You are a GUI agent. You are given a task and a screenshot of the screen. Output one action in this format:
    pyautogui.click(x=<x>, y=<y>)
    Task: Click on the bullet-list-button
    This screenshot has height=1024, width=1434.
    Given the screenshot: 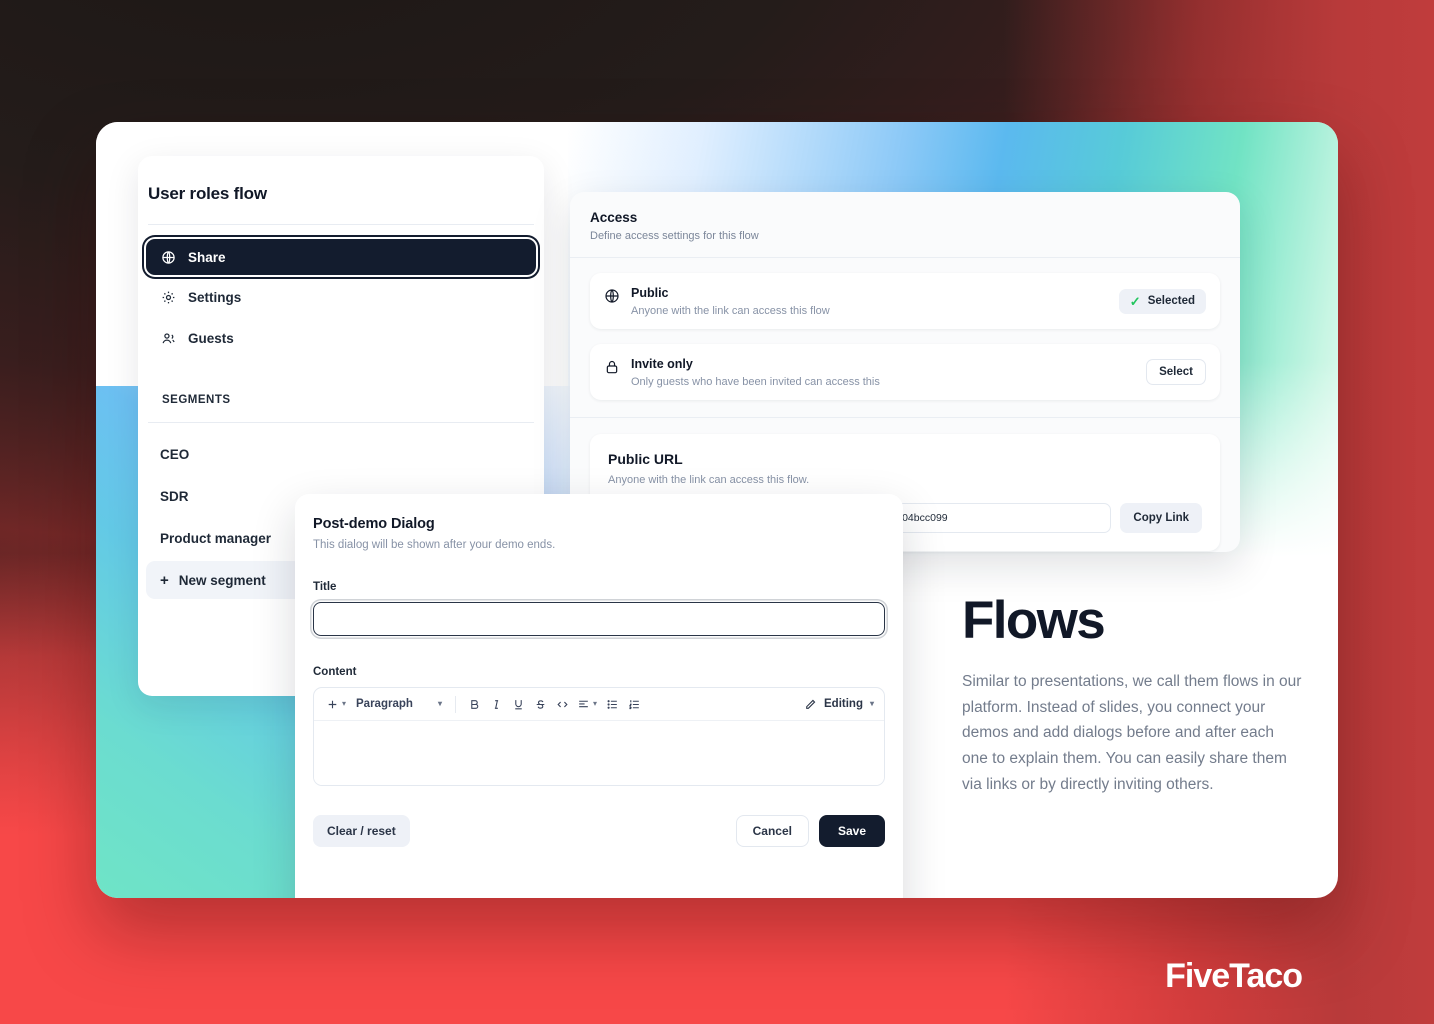 What is the action you would take?
    pyautogui.click(x=612, y=704)
    